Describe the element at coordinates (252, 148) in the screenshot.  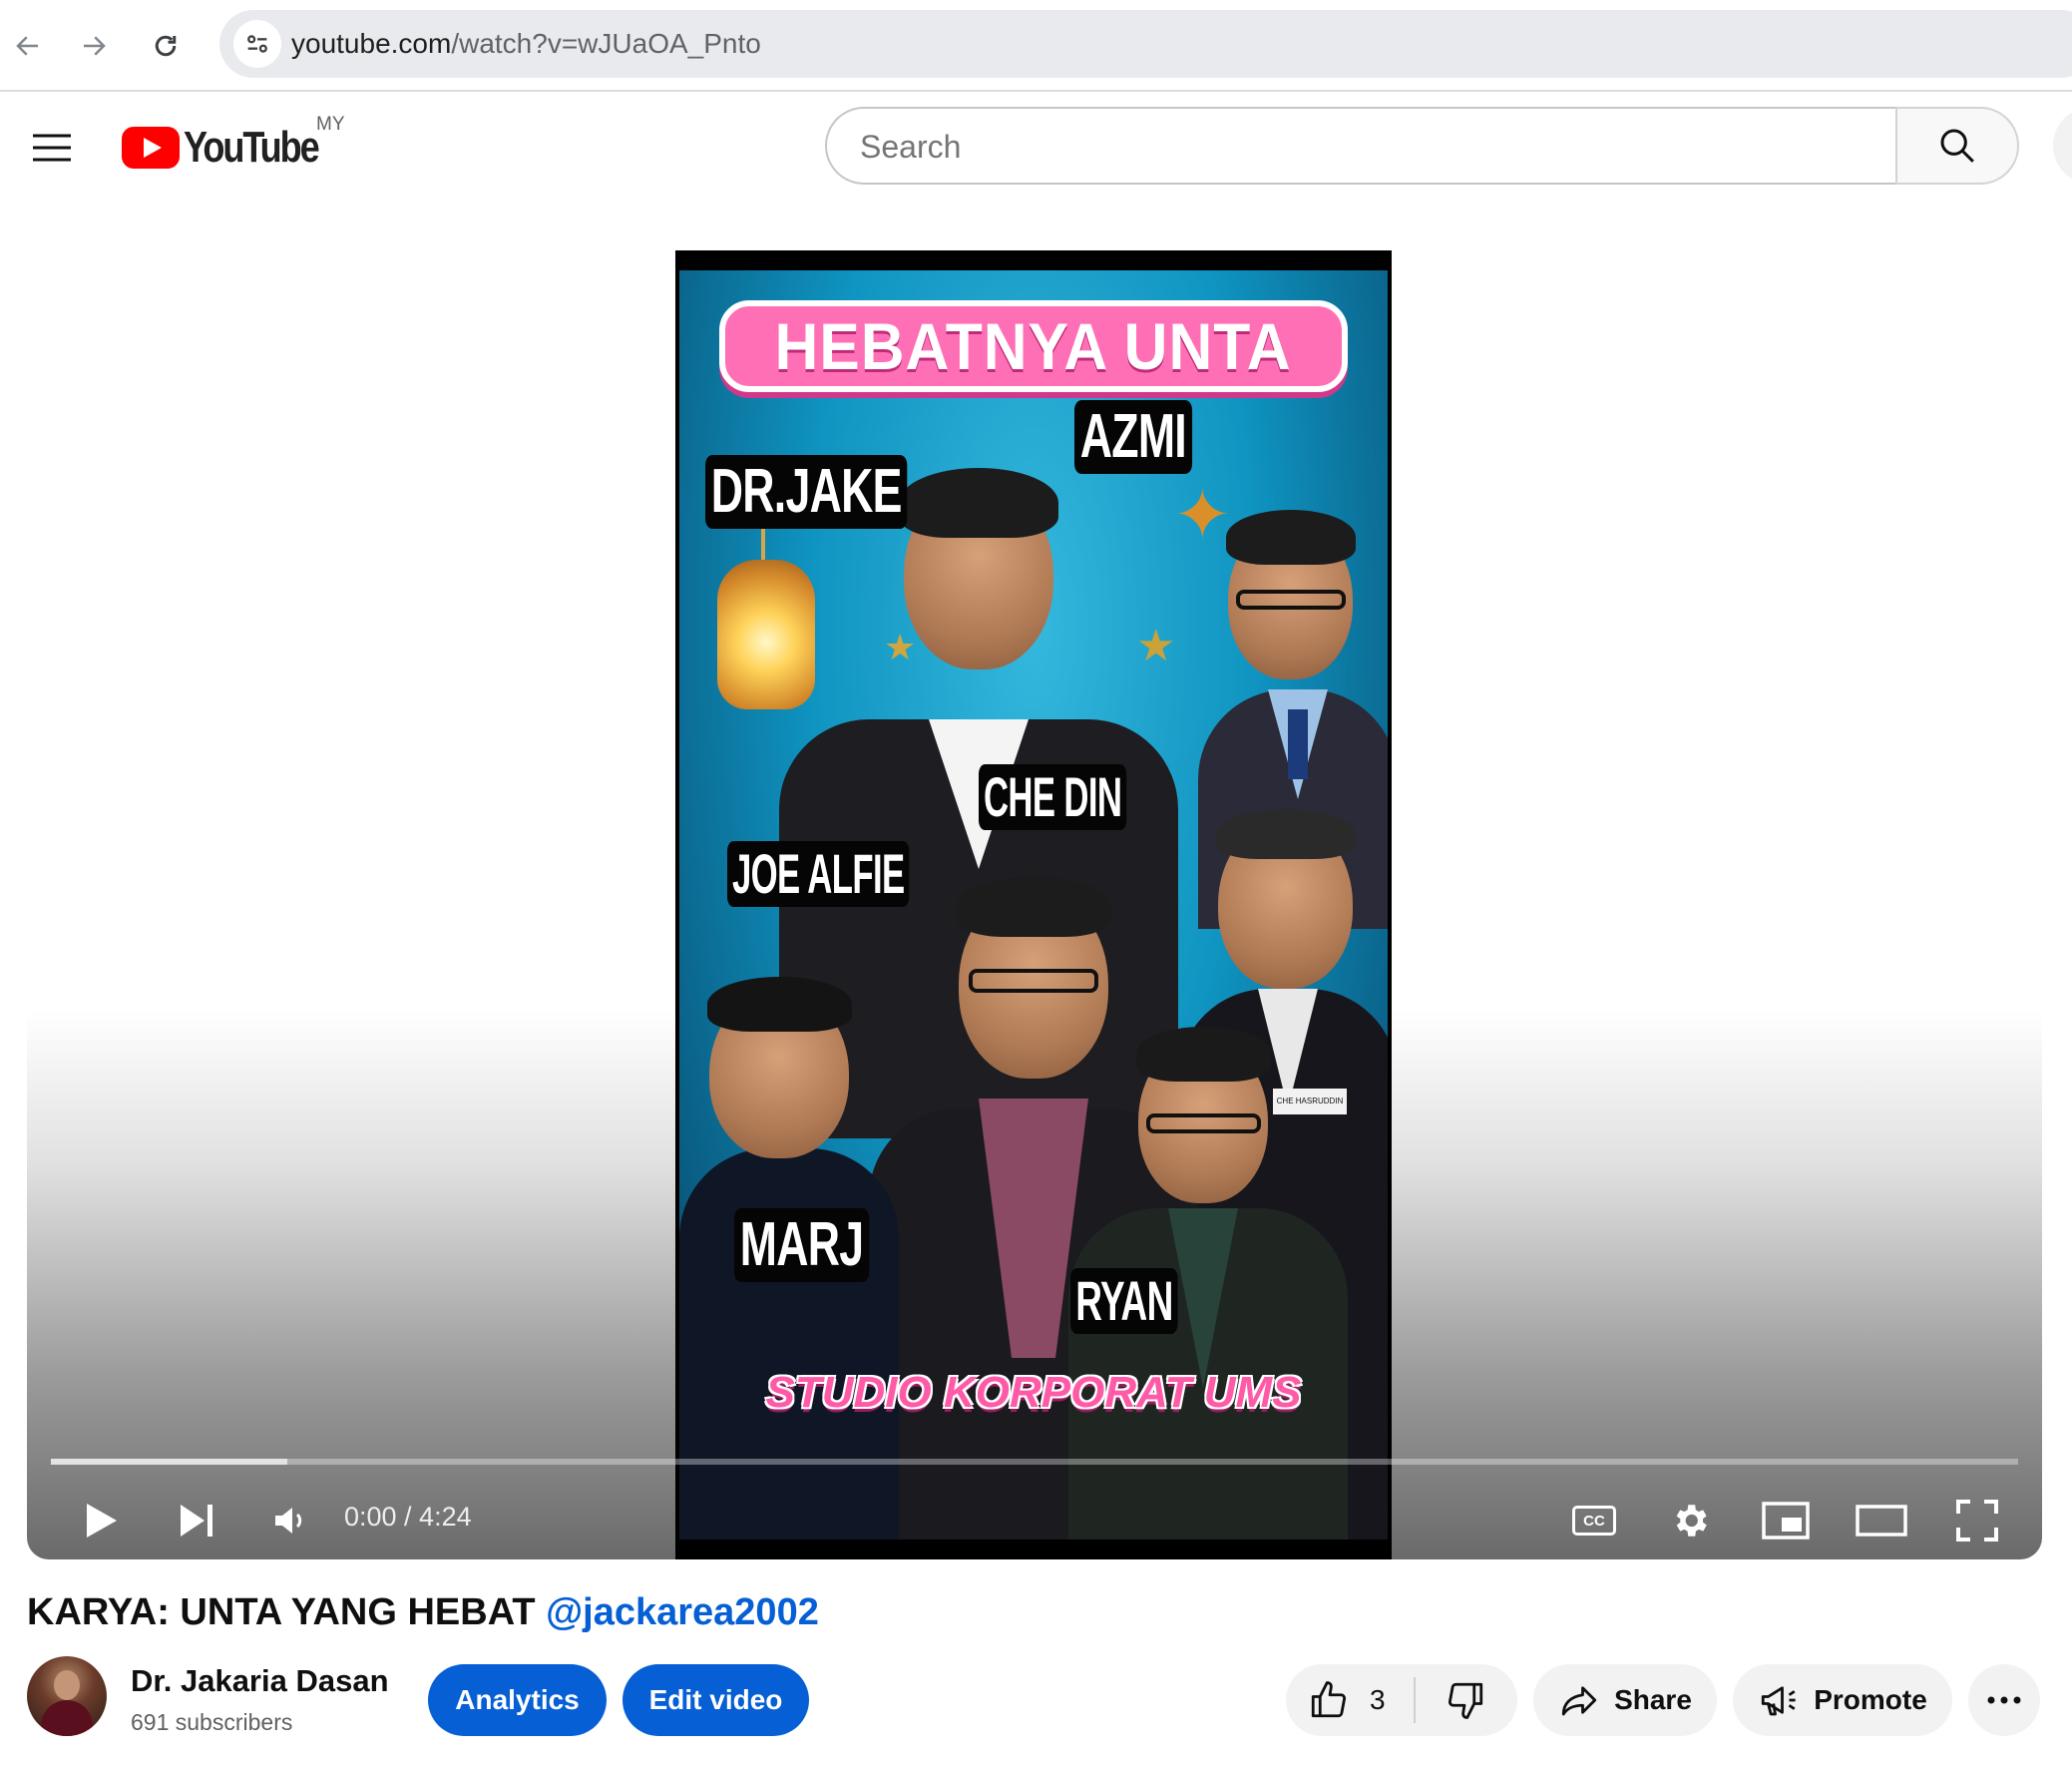
I see `youtube-wordmark: YouTube` at that location.